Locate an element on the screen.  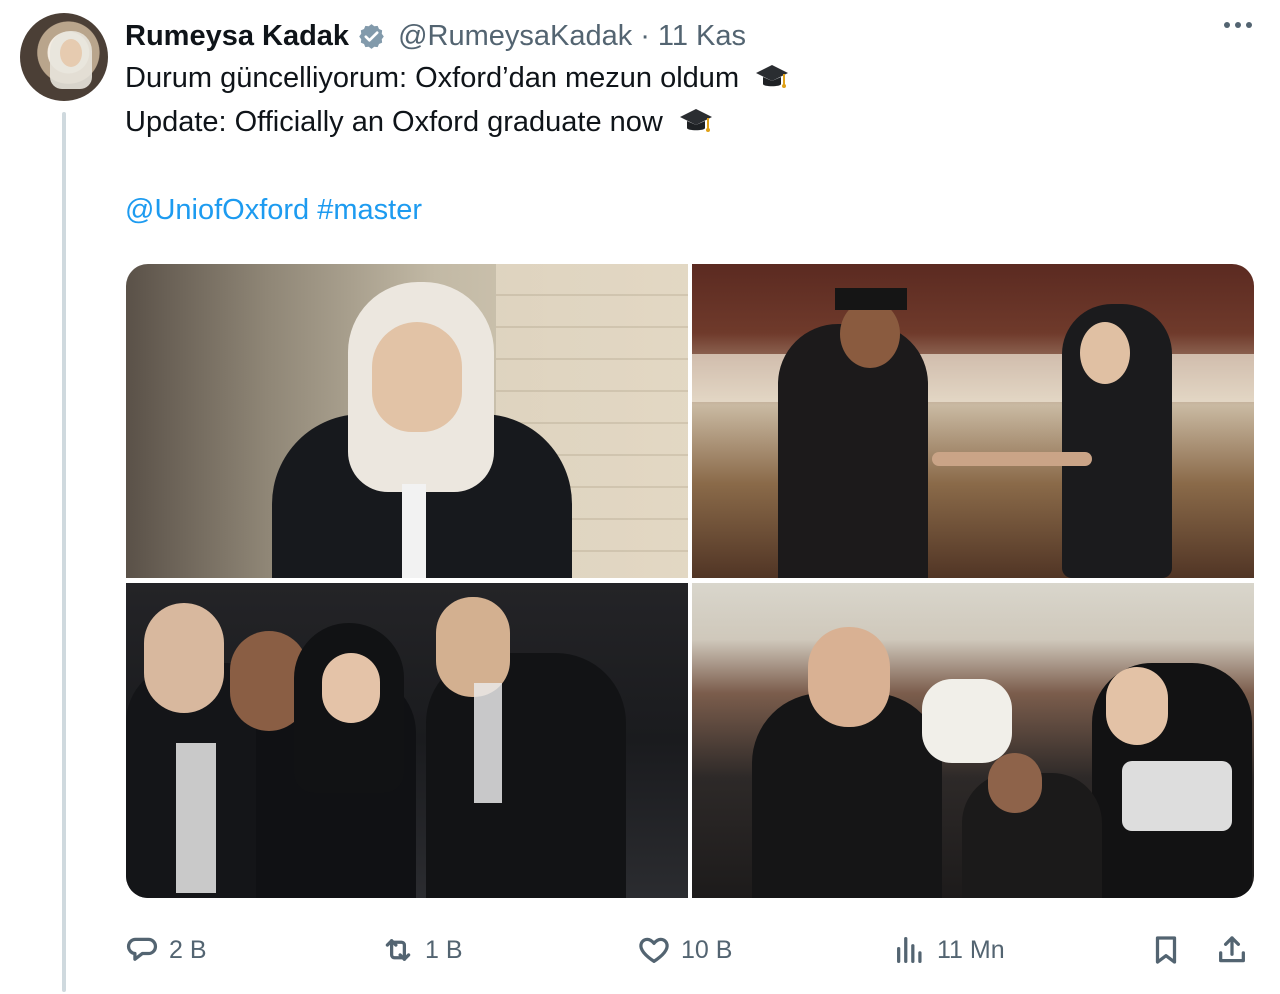
tweet-actions: 2 B 1 B 10 B 11 Mn is located at coordinates (690, 950).